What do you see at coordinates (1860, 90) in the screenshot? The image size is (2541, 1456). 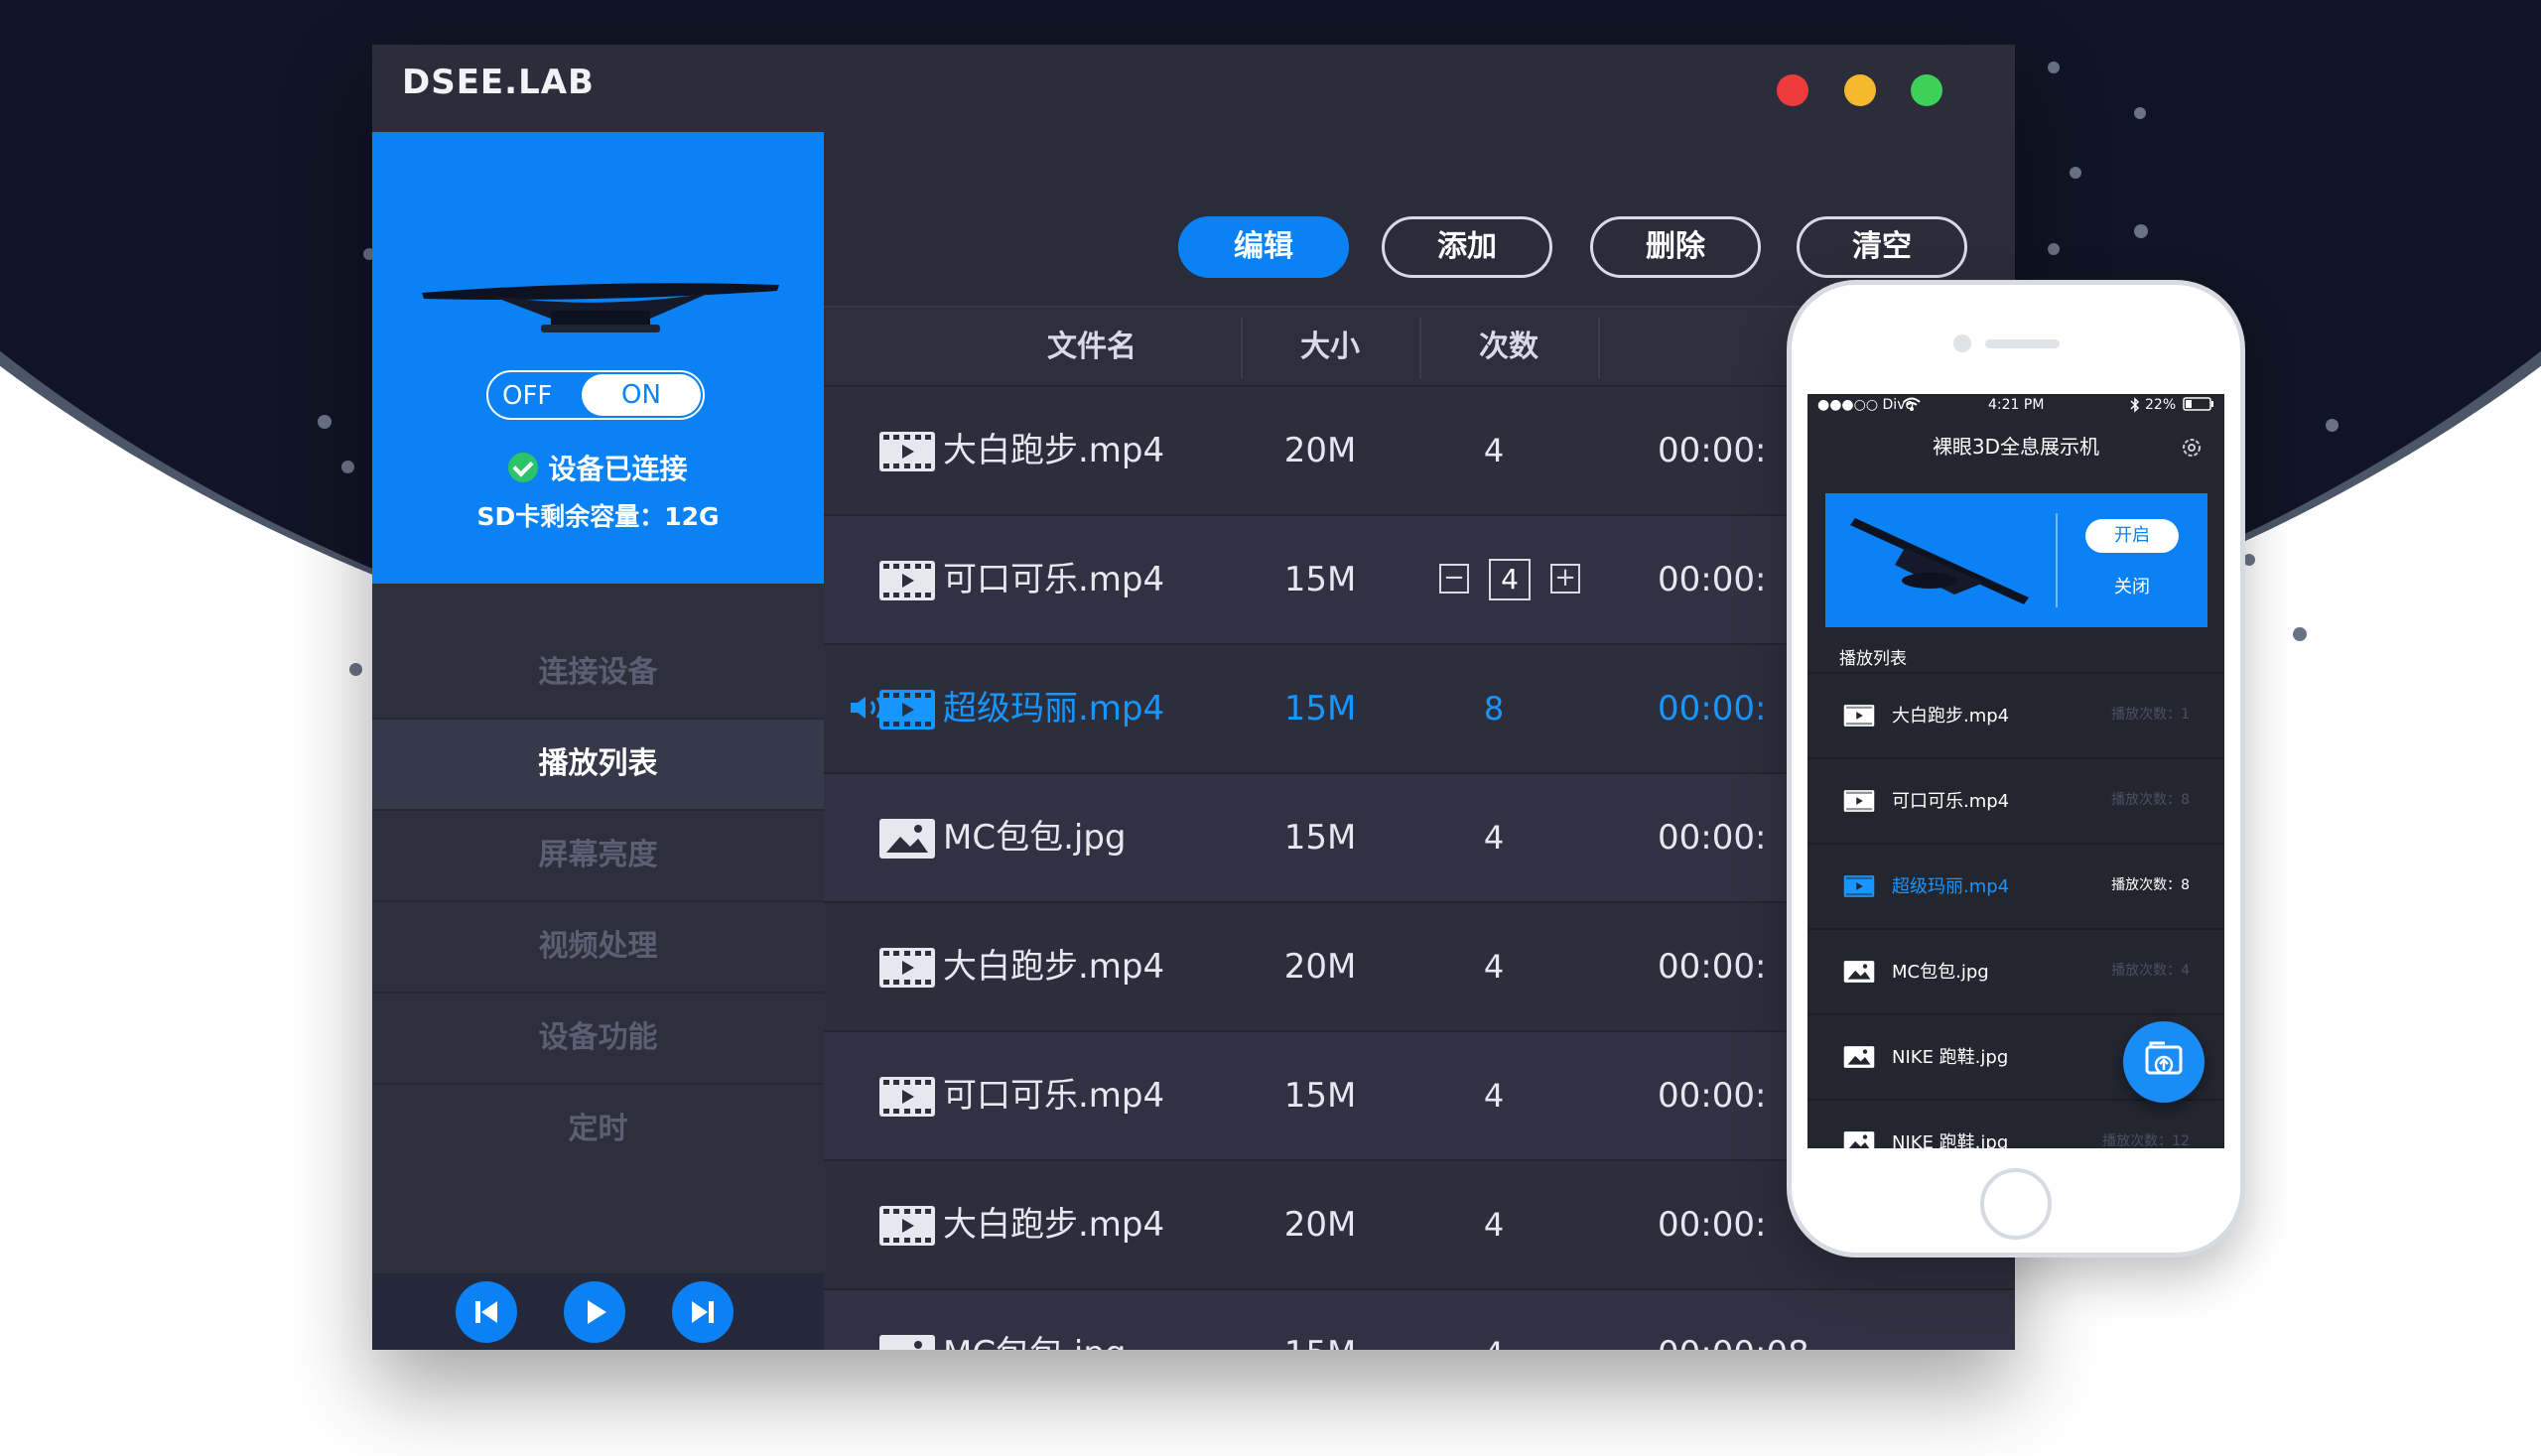 I see `minimize-window-button` at bounding box center [1860, 90].